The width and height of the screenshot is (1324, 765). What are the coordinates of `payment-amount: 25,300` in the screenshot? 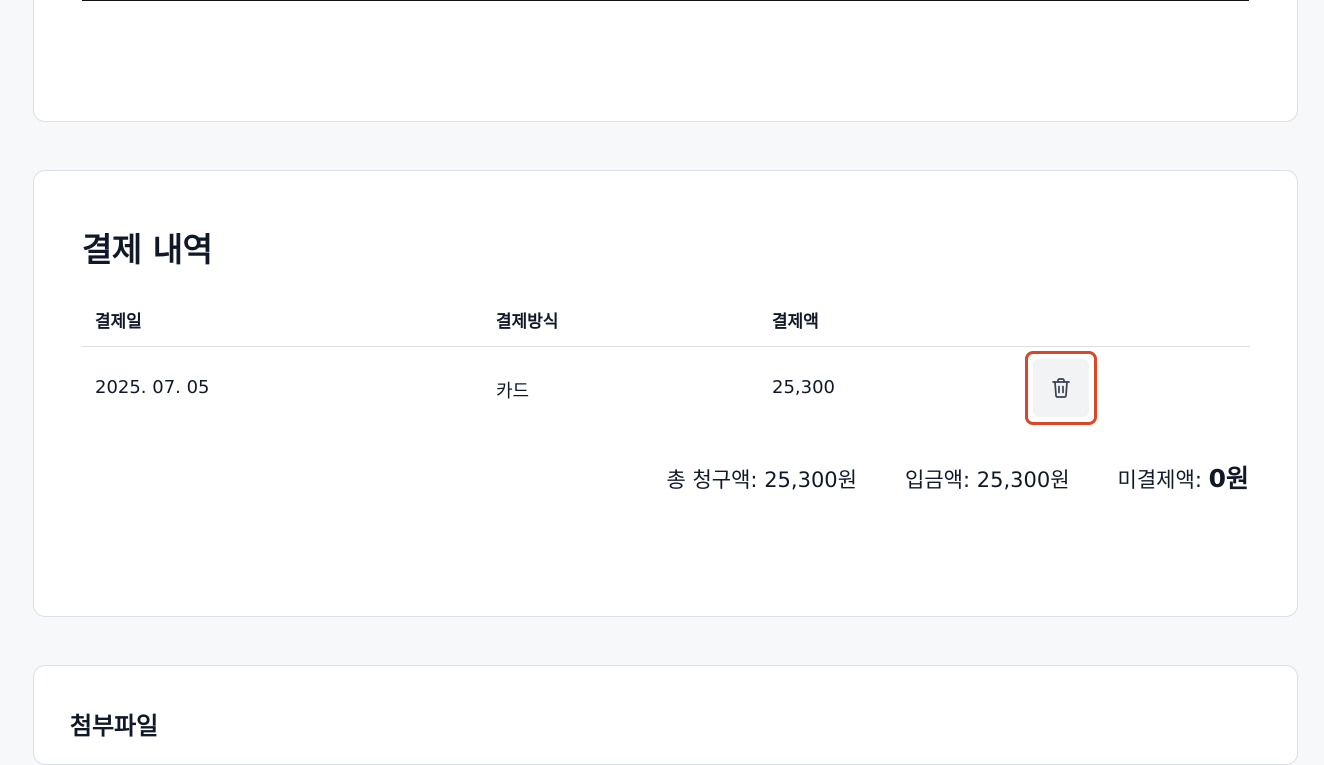 It's located at (803, 387).